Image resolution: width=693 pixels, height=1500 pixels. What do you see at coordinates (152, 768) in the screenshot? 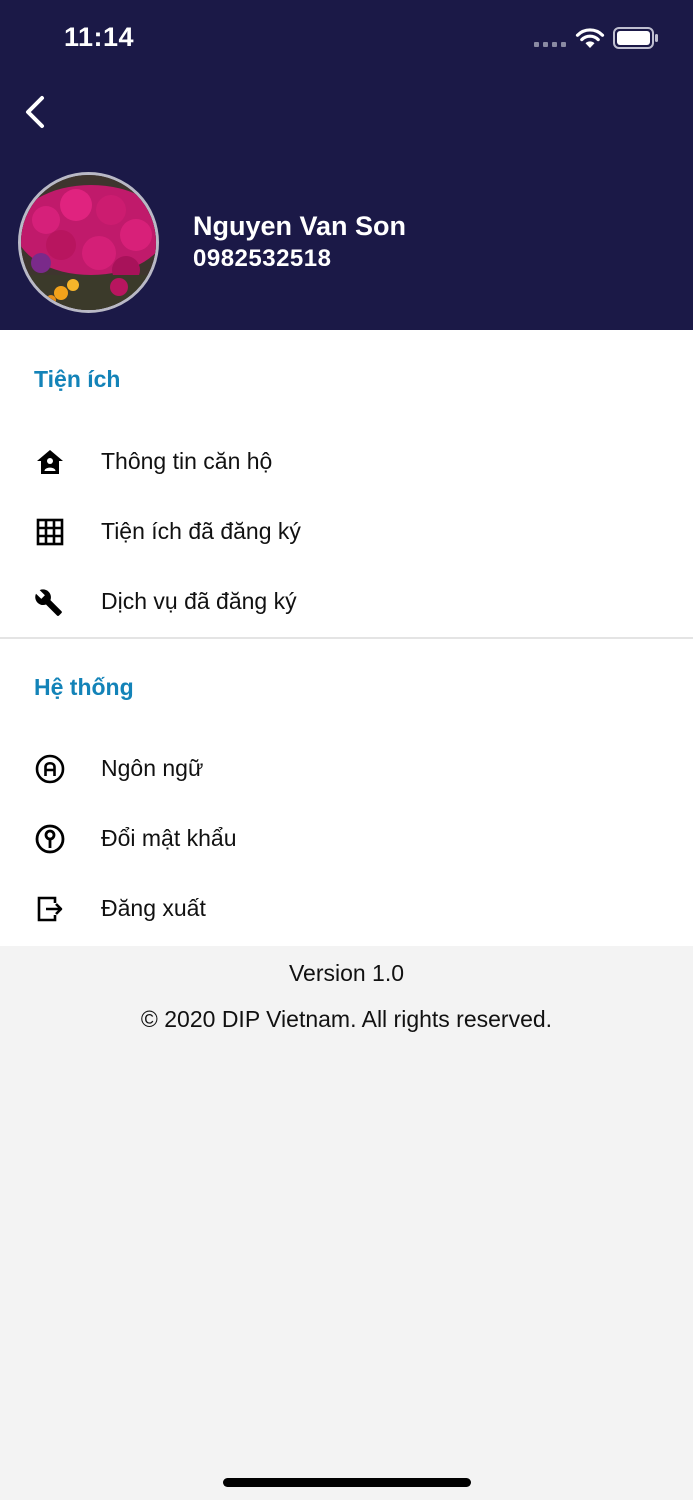
I see `menu-item-label: Ngôn ngữ` at bounding box center [152, 768].